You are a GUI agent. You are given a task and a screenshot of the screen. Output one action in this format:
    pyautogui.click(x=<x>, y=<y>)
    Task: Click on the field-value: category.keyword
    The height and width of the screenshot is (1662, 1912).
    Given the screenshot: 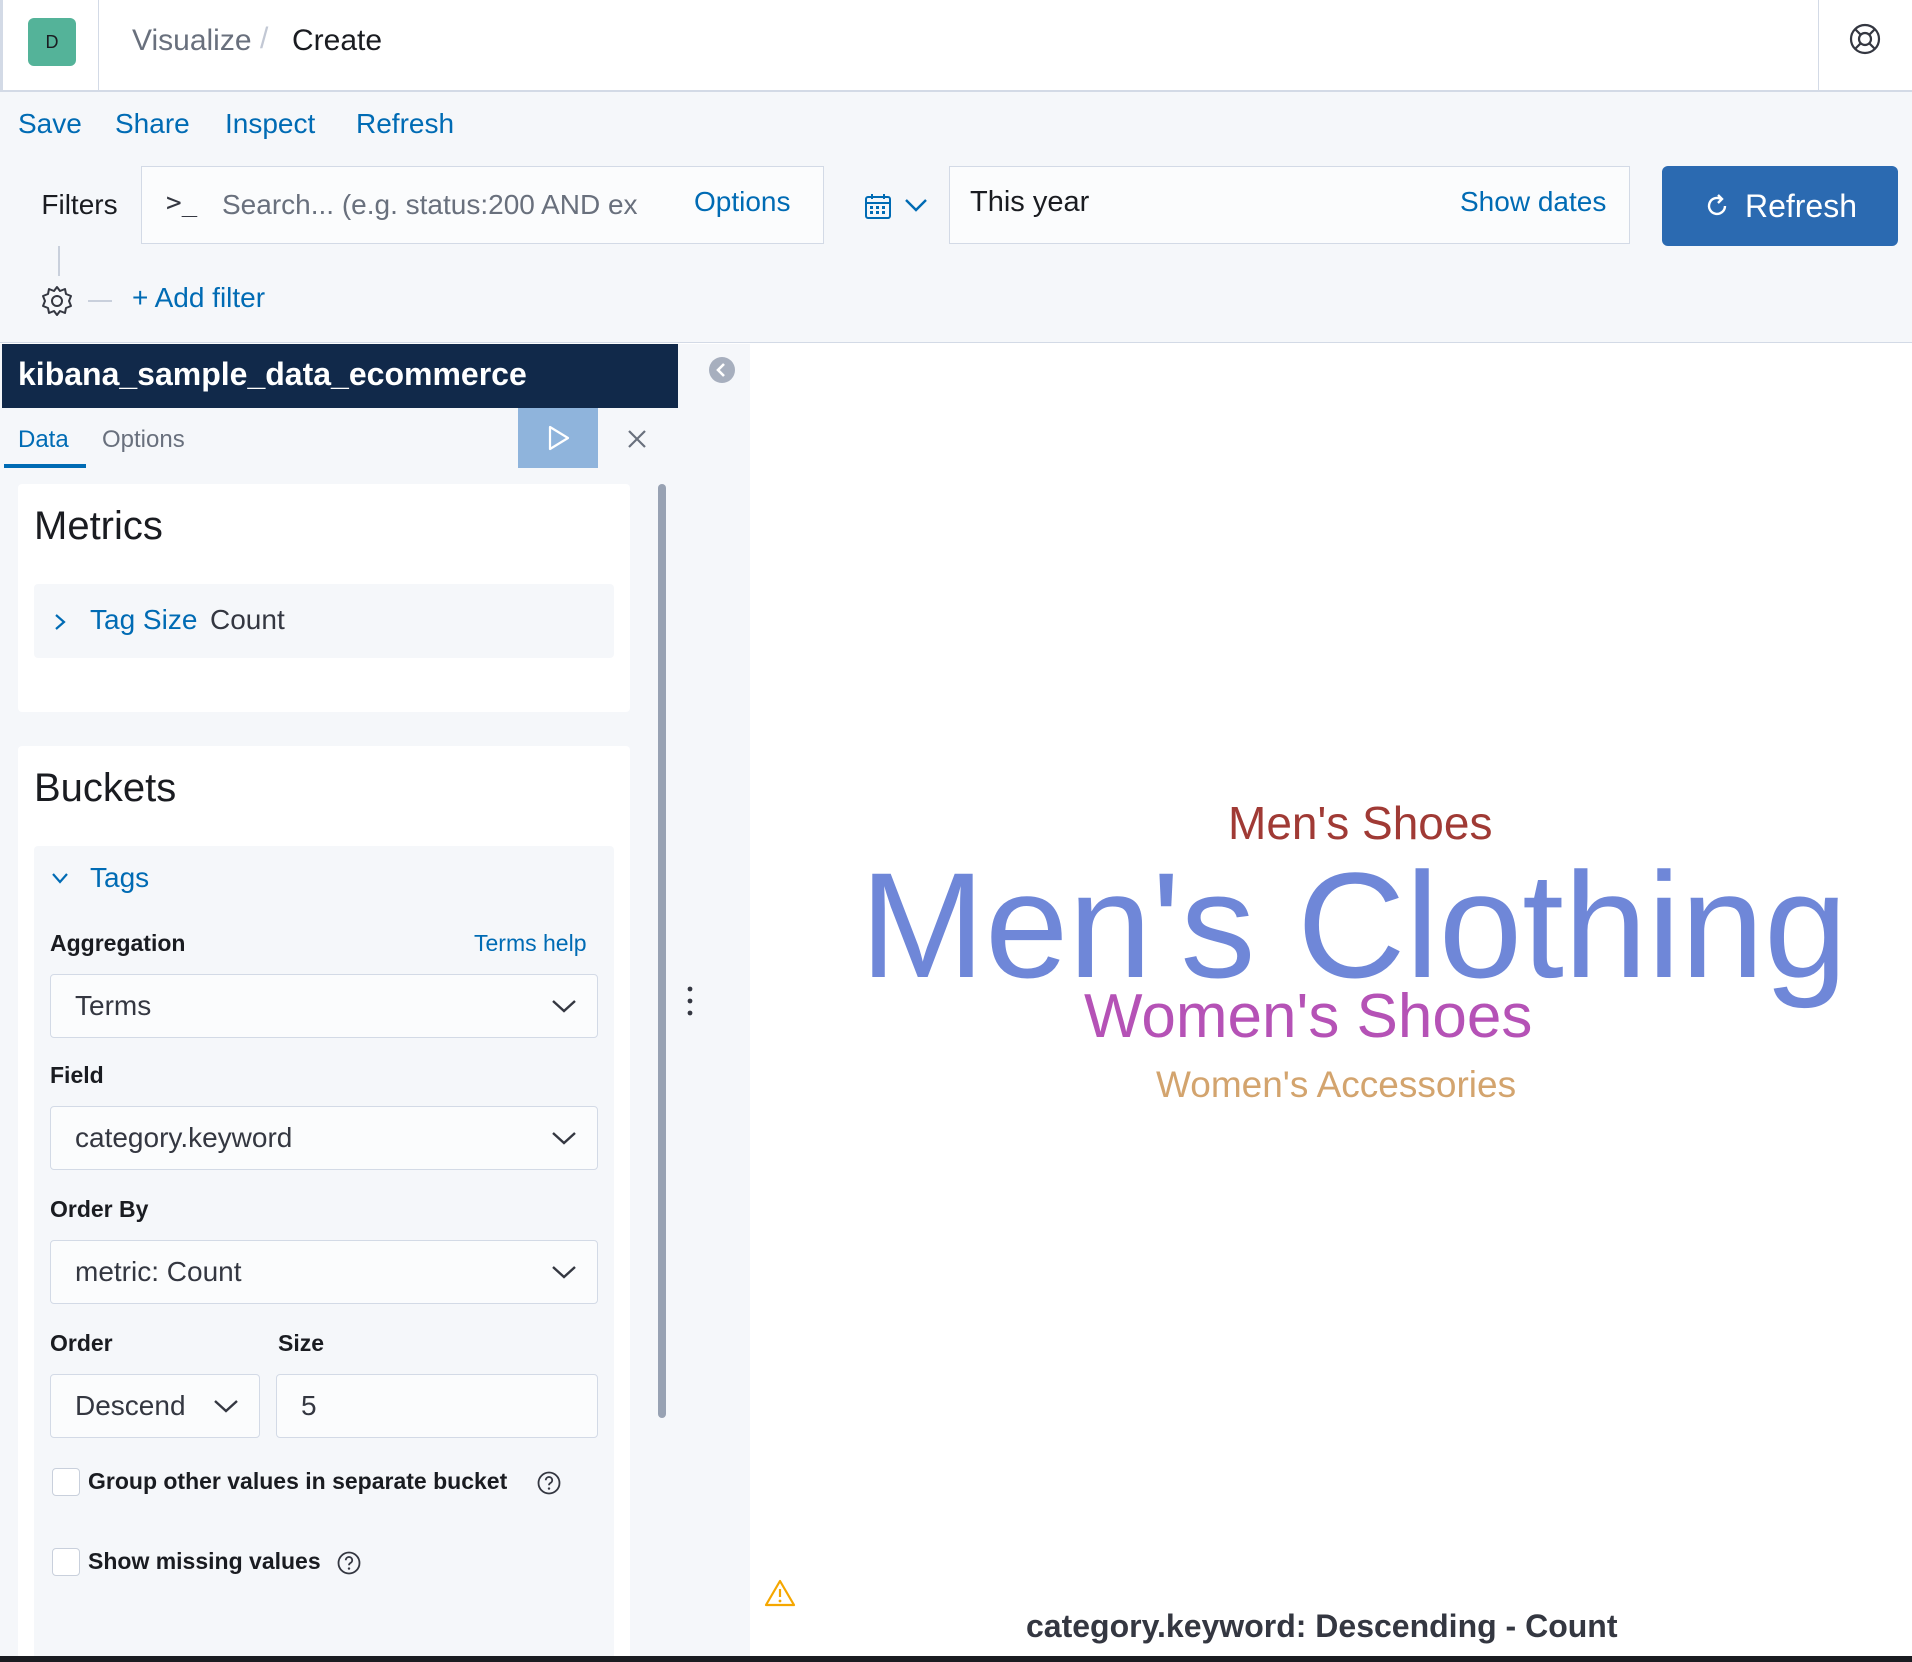 What is the action you would take?
    pyautogui.click(x=184, y=1137)
    